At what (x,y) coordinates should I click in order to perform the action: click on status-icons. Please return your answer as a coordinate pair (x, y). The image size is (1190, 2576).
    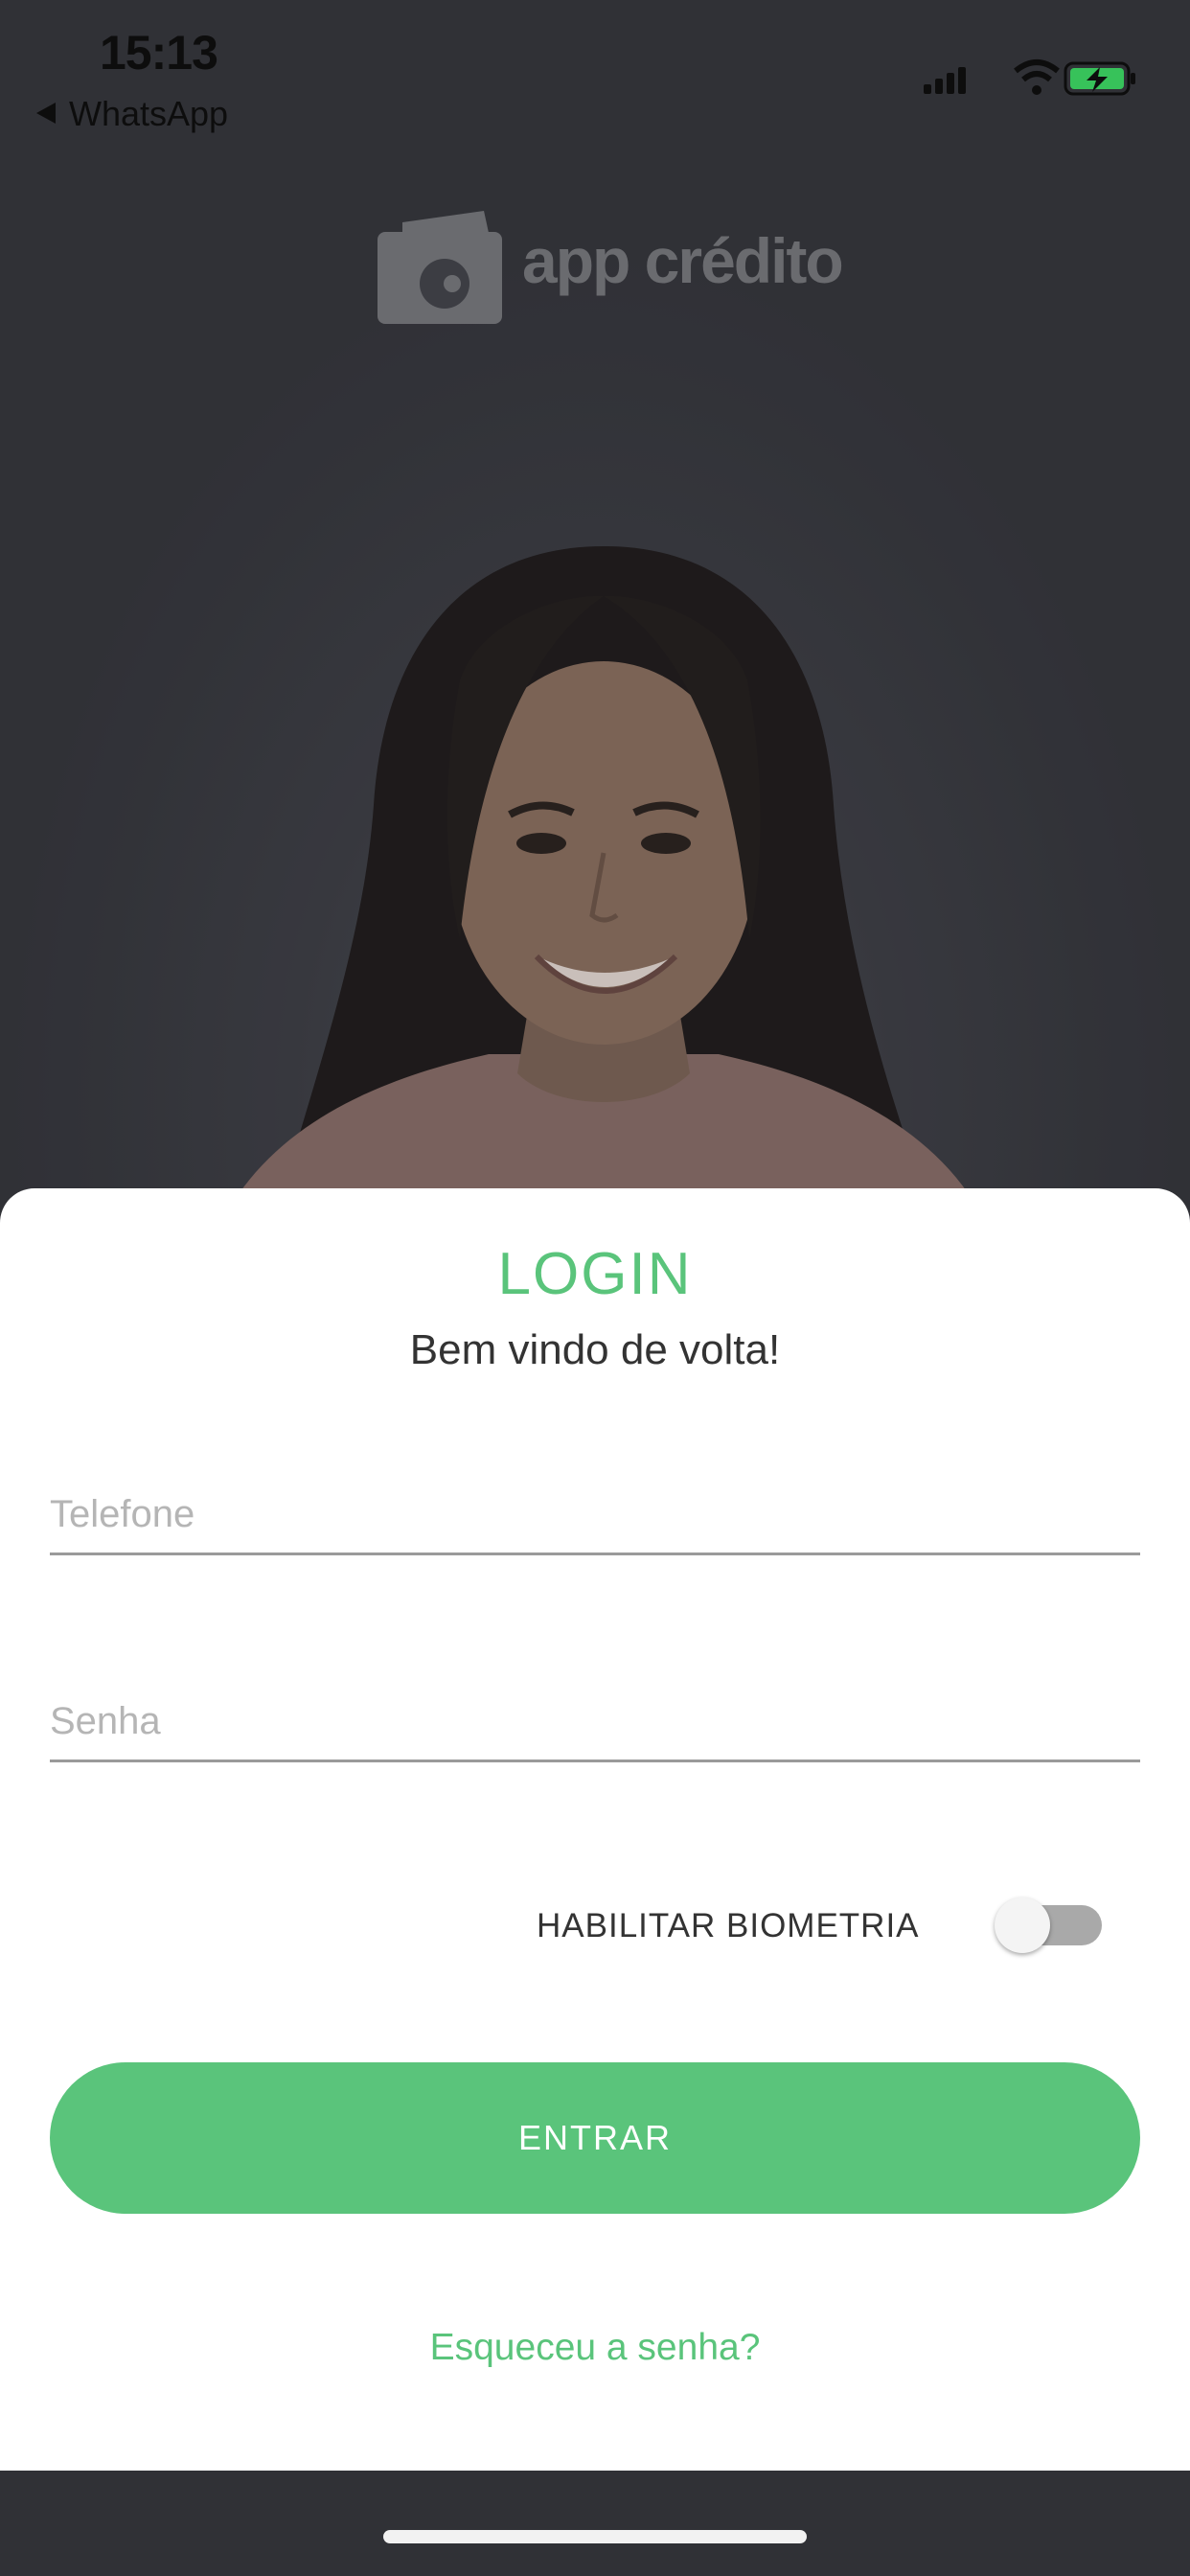
    Looking at the image, I should click on (1030, 77).